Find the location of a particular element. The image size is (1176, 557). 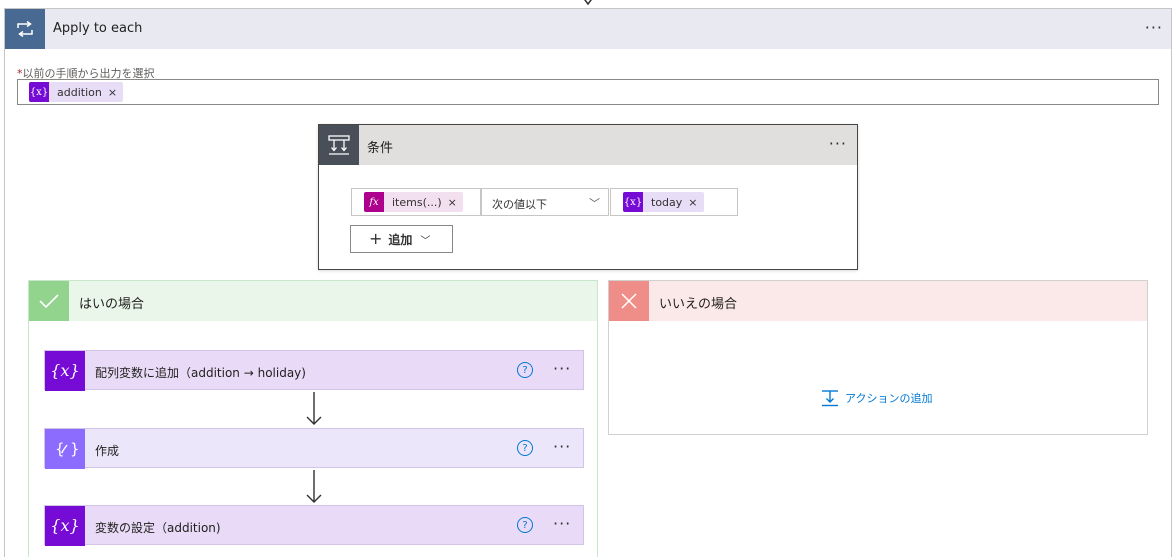

checkmark-icon is located at coordinates (49, 301).